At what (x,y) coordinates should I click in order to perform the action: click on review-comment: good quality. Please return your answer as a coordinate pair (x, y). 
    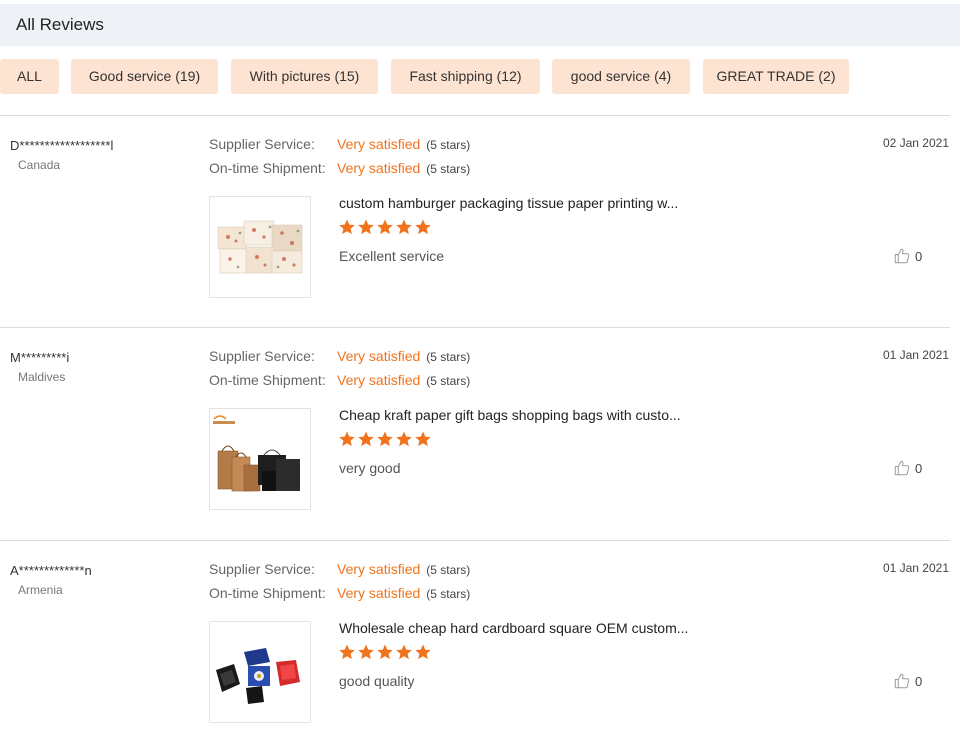
    Looking at the image, I should click on (377, 681).